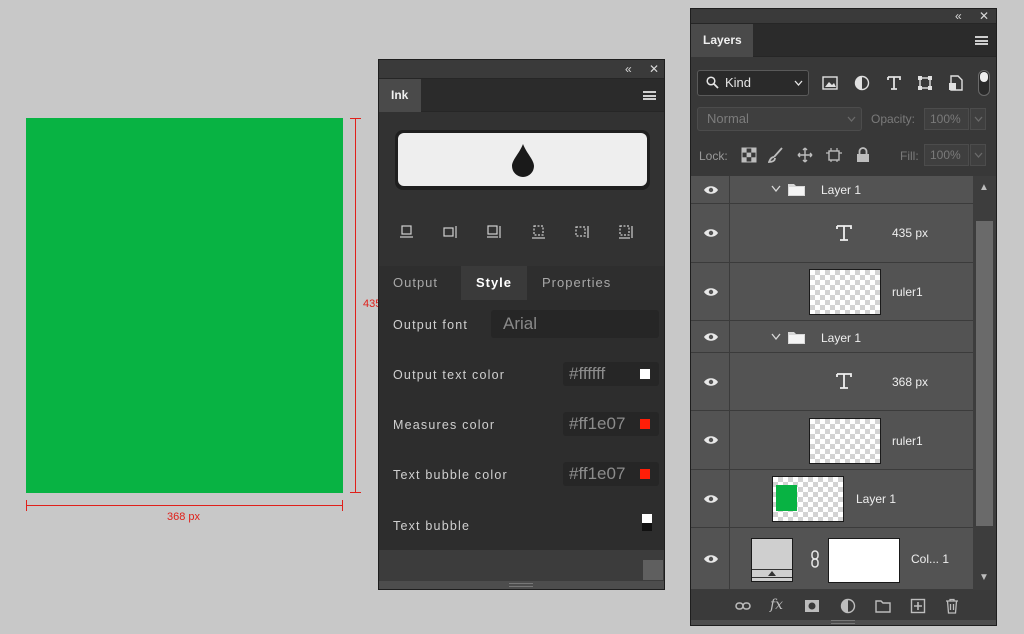 The image size is (1024, 634). I want to click on fill-adjustment-thumbnail, so click(772, 560).